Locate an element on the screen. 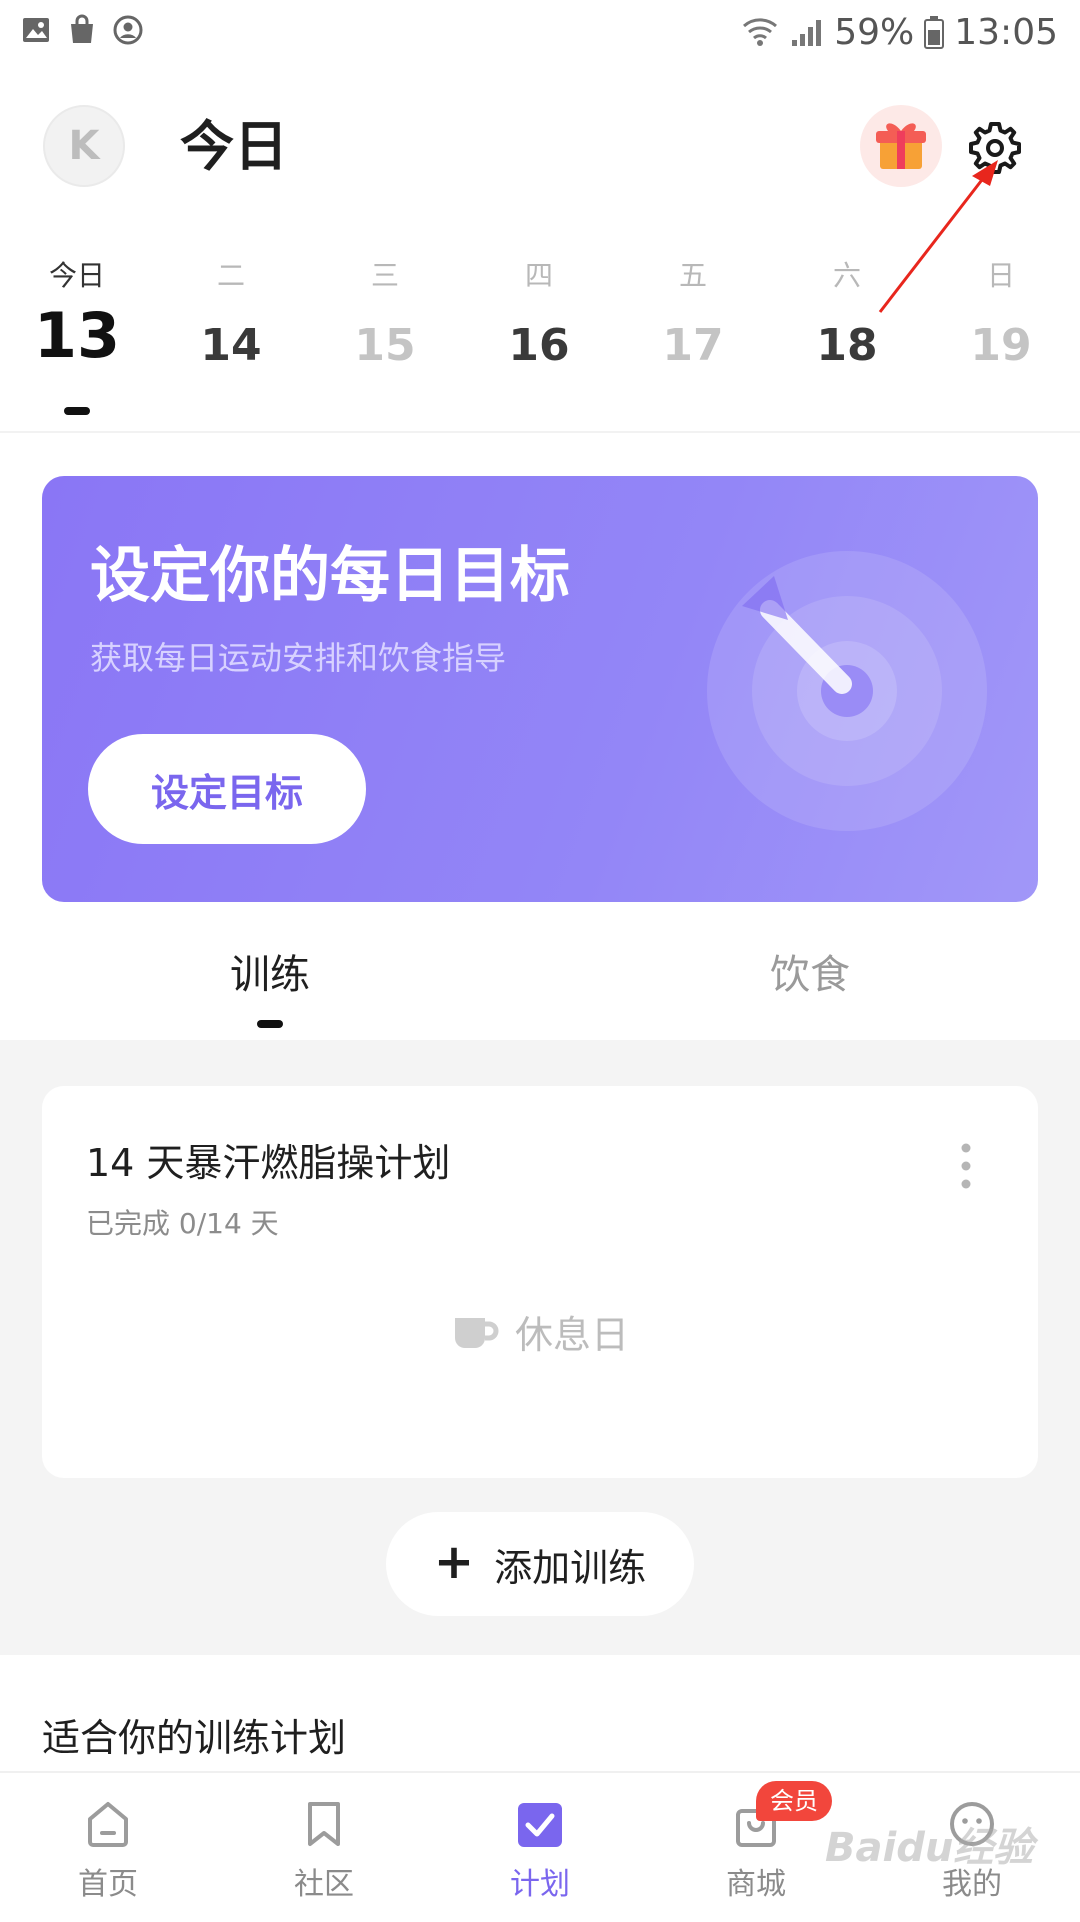 The image size is (1080, 1922). nav-community: 社区 is located at coordinates (324, 1847).